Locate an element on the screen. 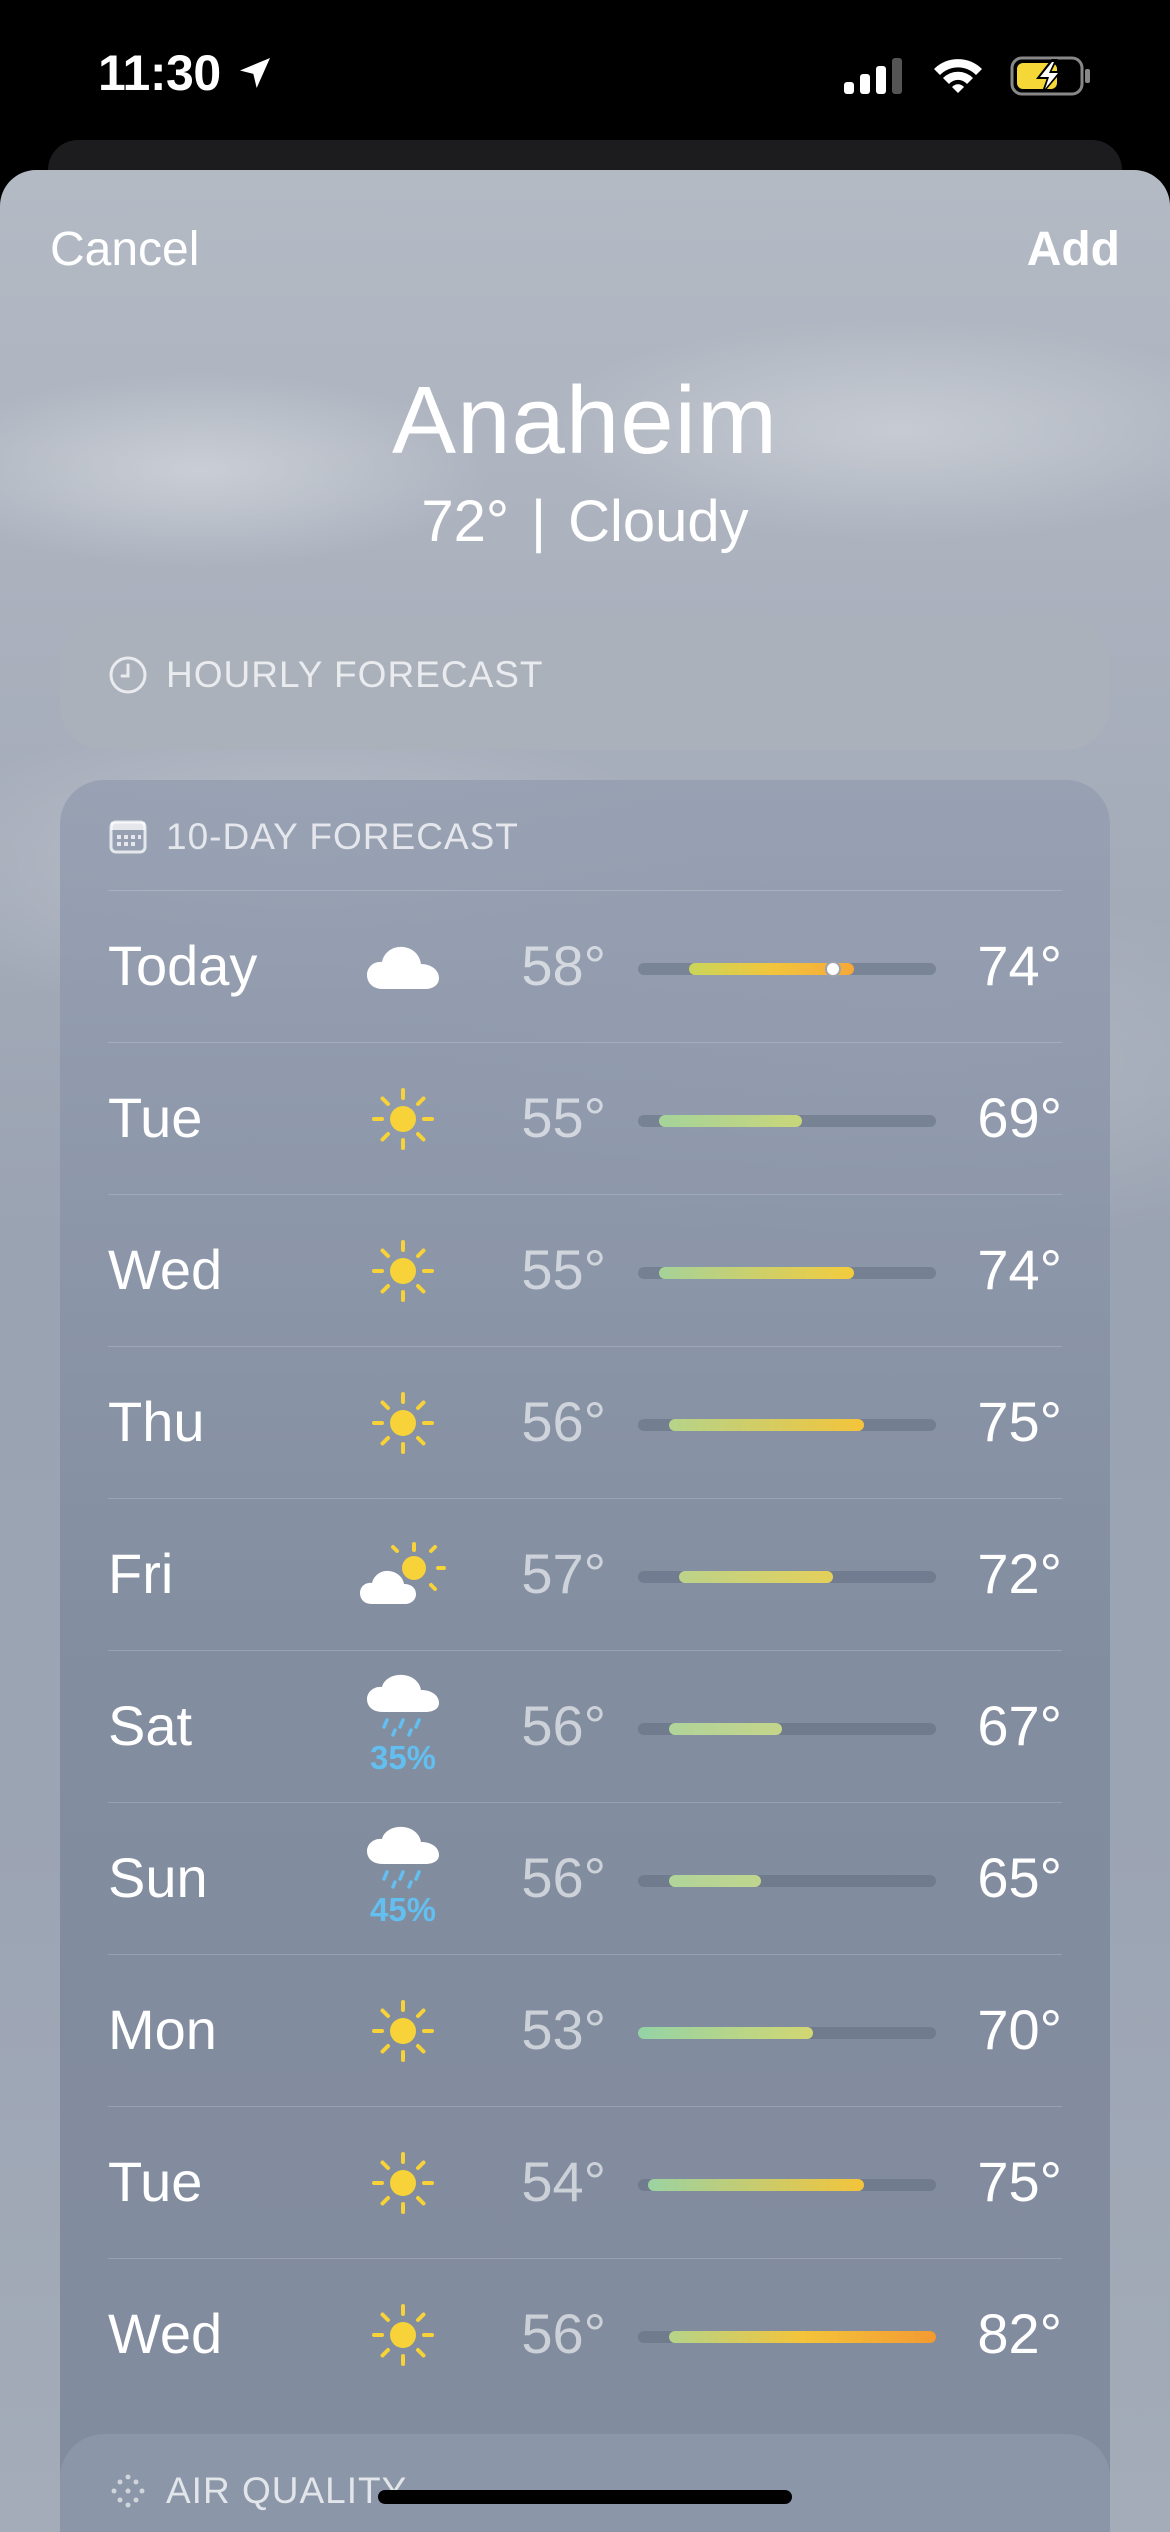  high-temperature: 65° is located at coordinates (1019, 1877).